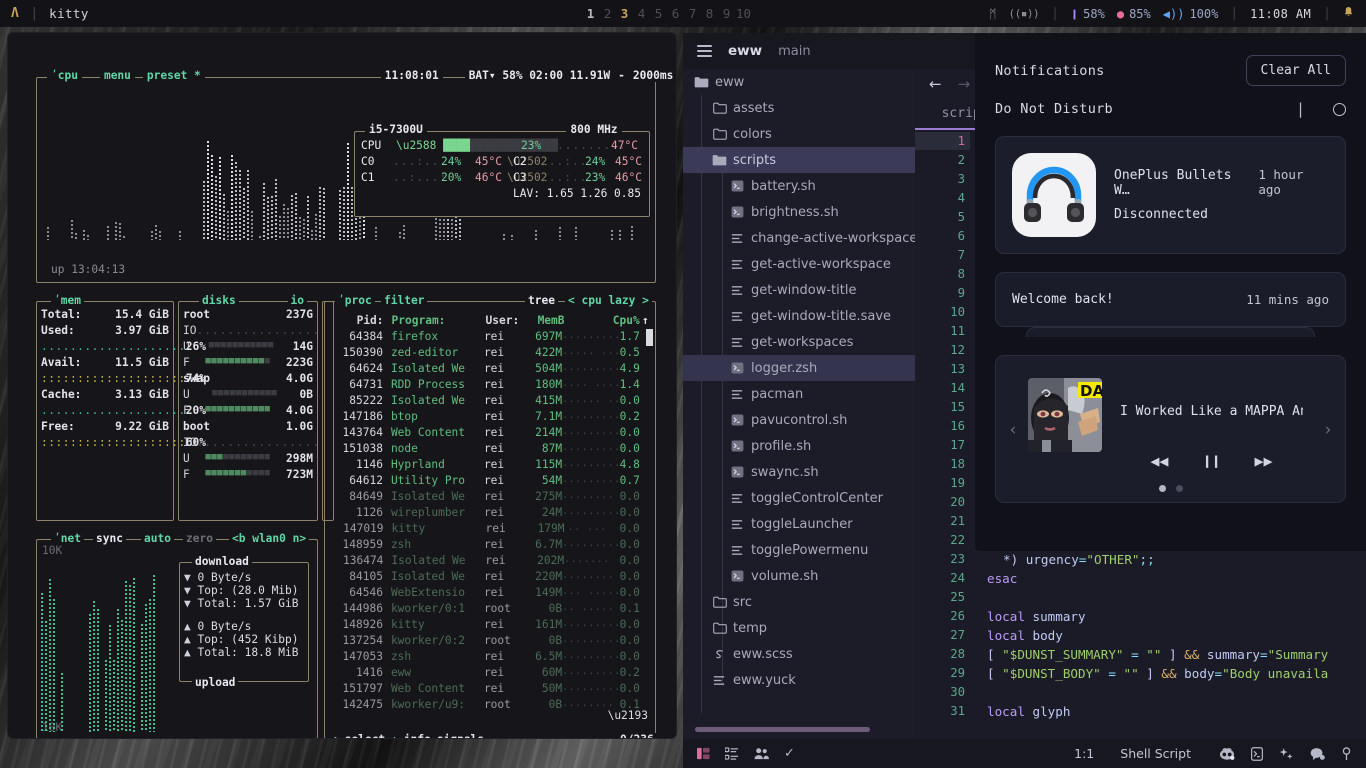 This screenshot has height=768, width=1366. What do you see at coordinates (703, 753) in the screenshot?
I see `project-panel-icon` at bounding box center [703, 753].